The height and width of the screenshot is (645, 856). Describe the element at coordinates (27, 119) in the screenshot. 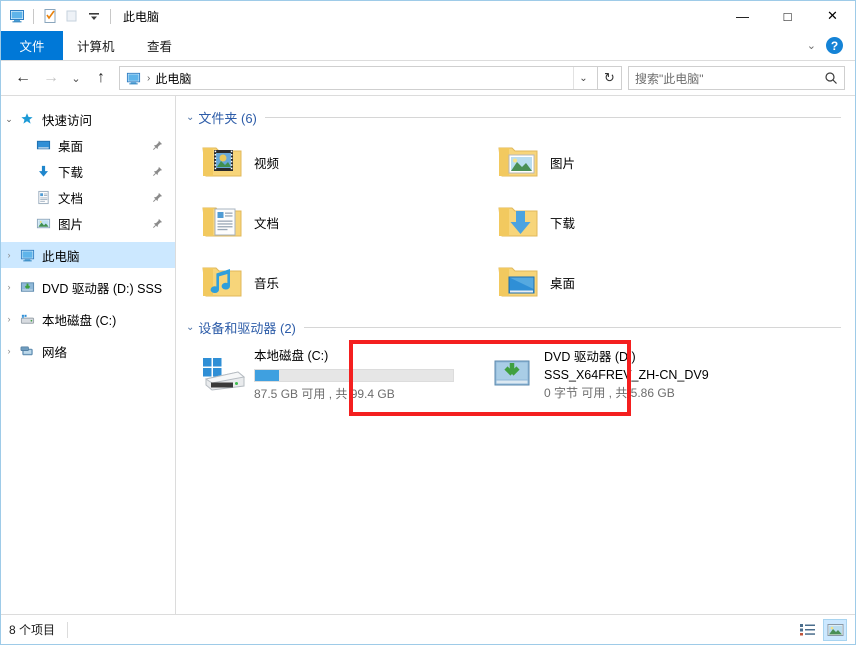

I see `star-icon` at that location.